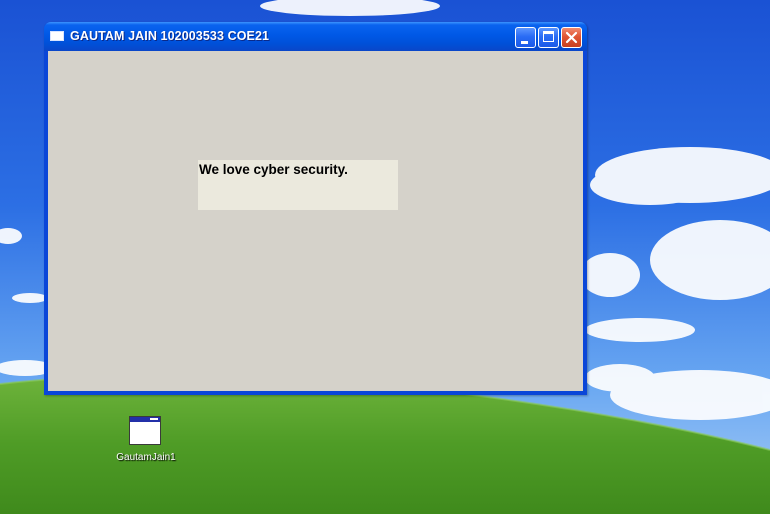  I want to click on minimize-icon, so click(524, 42).